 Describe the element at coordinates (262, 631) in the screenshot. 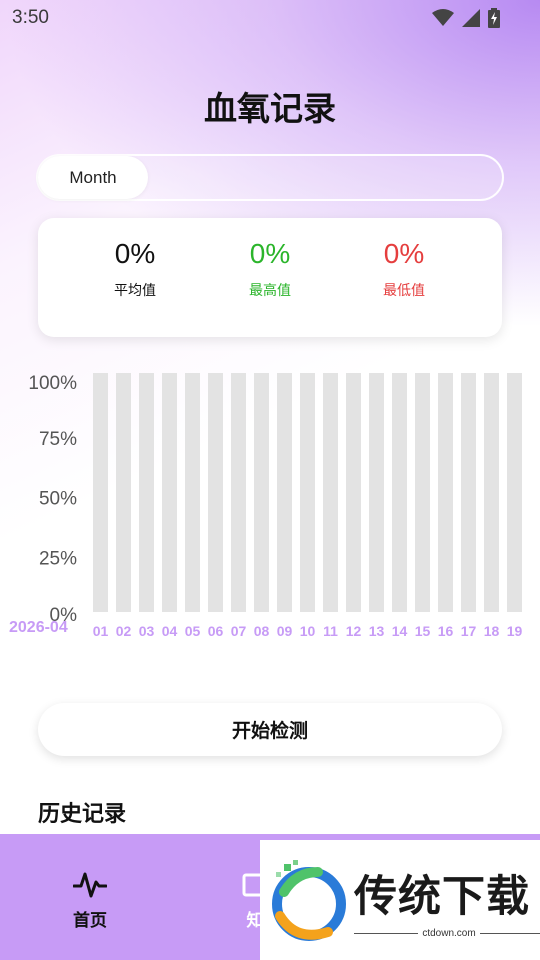

I see `x-tick-label: 08` at that location.